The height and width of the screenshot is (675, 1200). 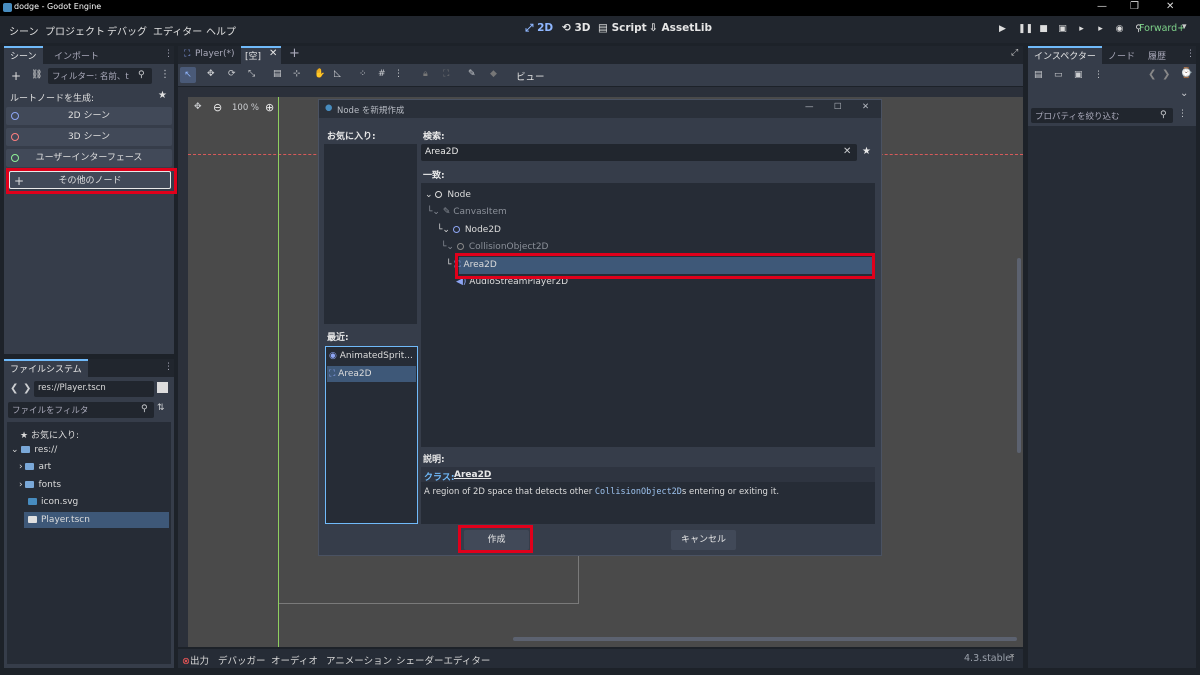 What do you see at coordinates (1152, 74) in the screenshot?
I see `history-back-icon: ❮` at bounding box center [1152, 74].